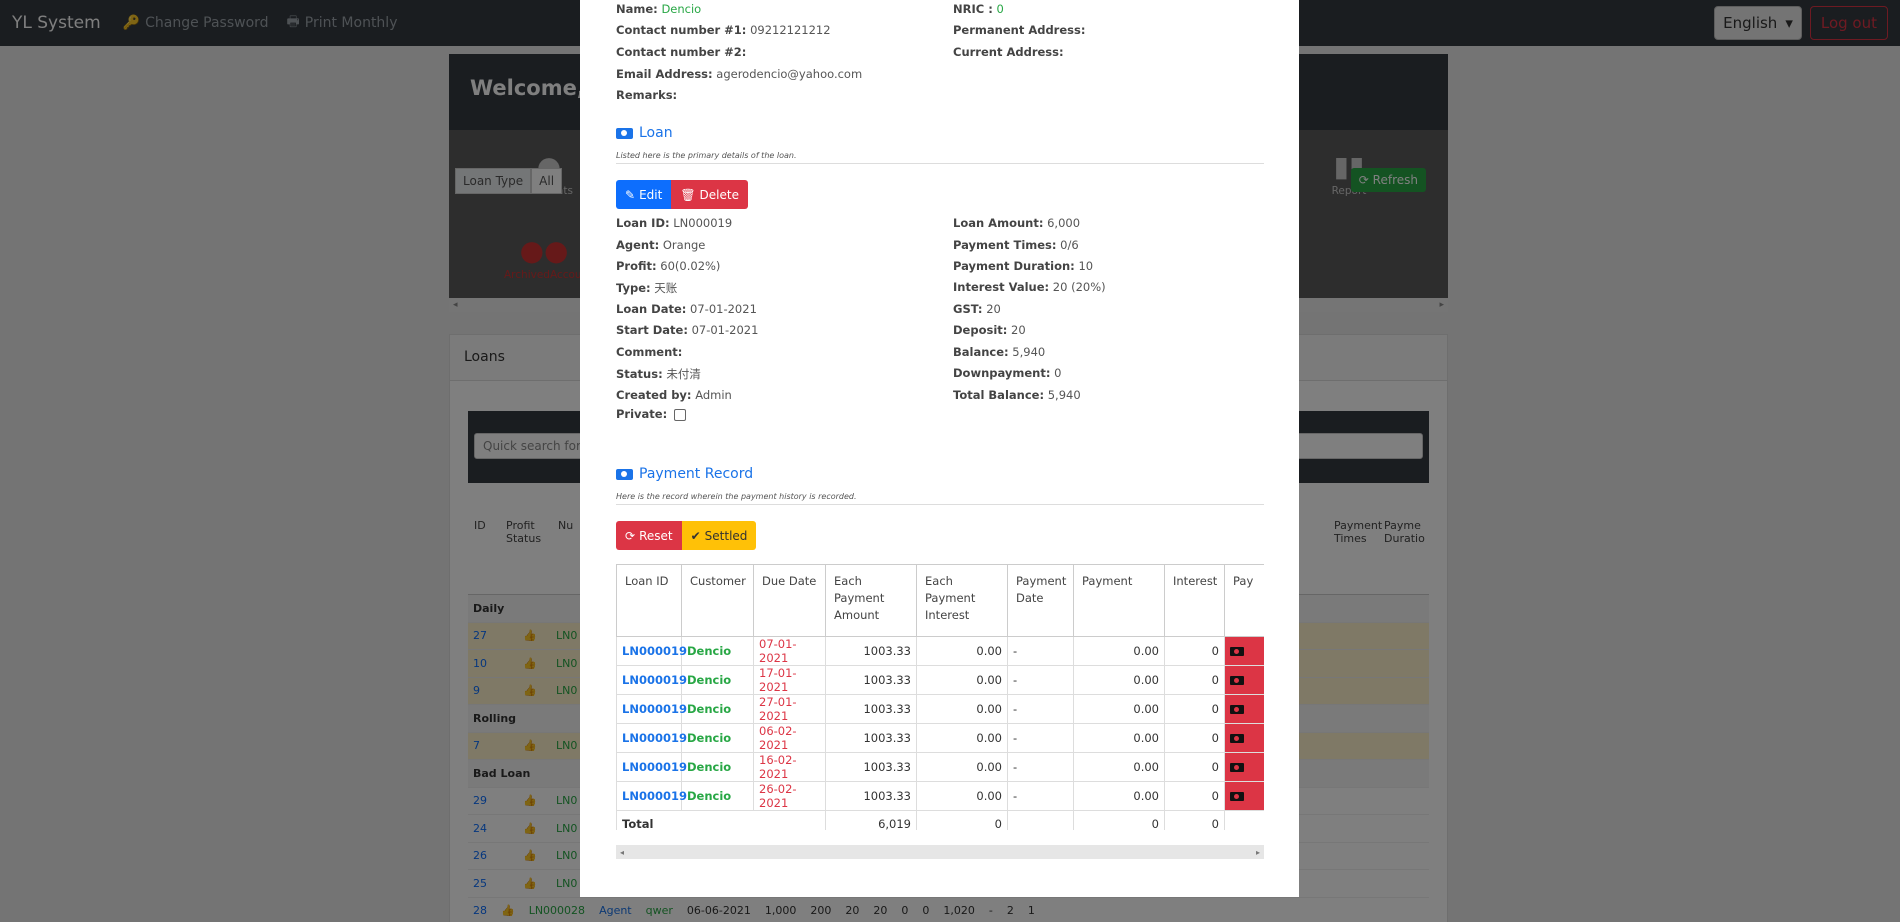  What do you see at coordinates (649, 600) in the screenshot?
I see `col-loan-id: Loan ID` at bounding box center [649, 600].